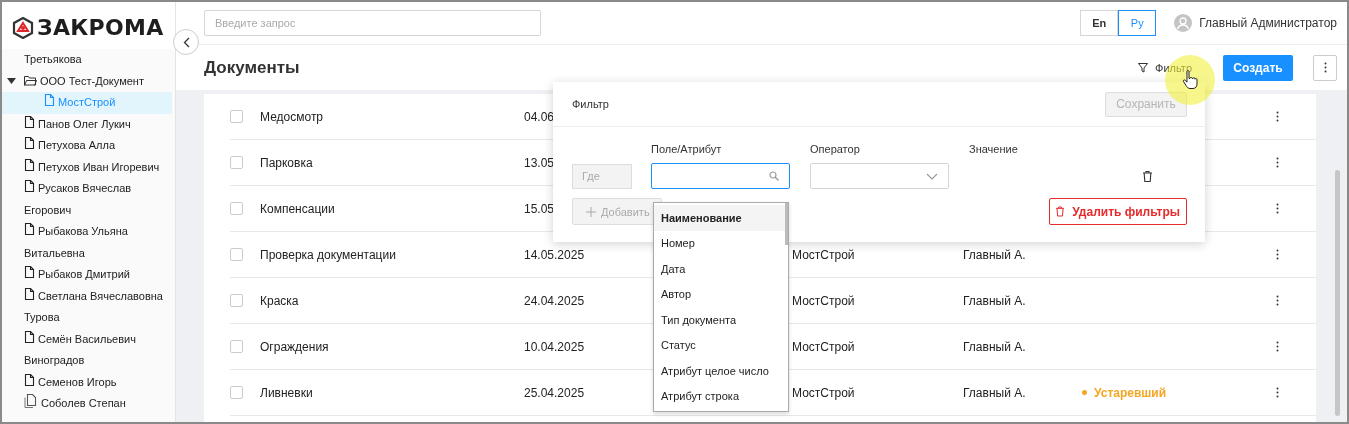  What do you see at coordinates (1183, 23) in the screenshot?
I see `user-avatar-icon` at bounding box center [1183, 23].